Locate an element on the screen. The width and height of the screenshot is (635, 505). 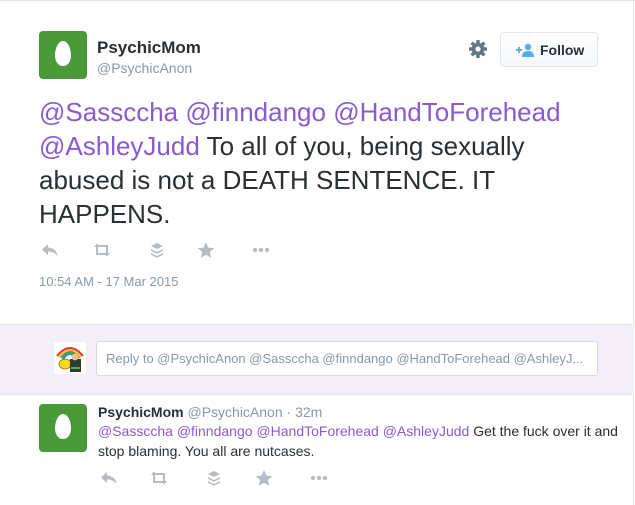
author-name: PsychicMom is located at coordinates (149, 48).